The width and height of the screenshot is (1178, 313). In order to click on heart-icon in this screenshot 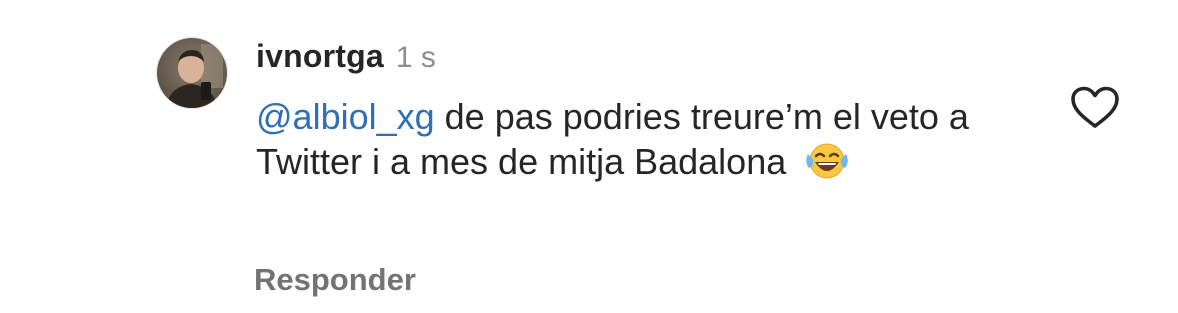, I will do `click(1095, 107)`.